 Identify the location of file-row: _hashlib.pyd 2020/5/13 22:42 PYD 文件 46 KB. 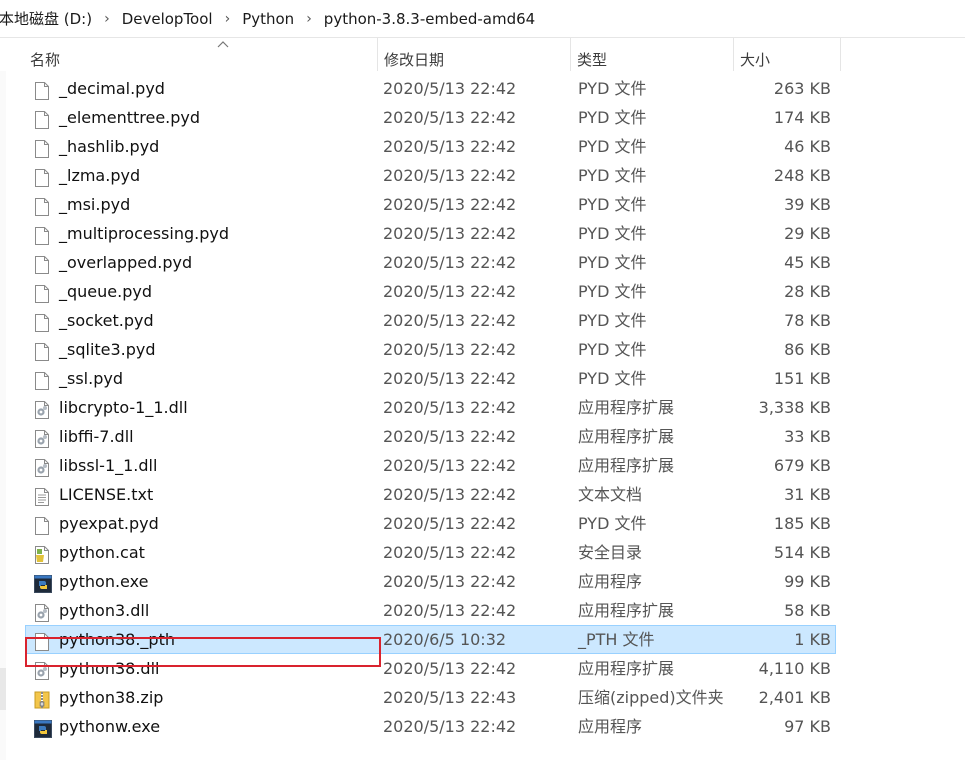
(430, 146).